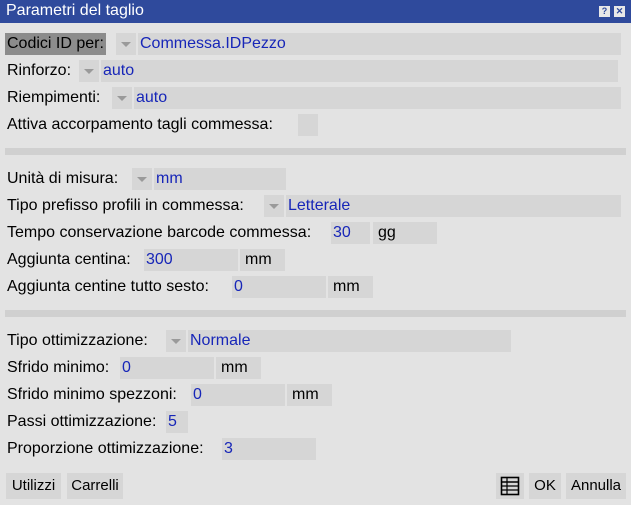 The width and height of the screenshot is (631, 505). Describe the element at coordinates (58, 367) in the screenshot. I see `sfrido-label: Sfrido minimo:` at that location.